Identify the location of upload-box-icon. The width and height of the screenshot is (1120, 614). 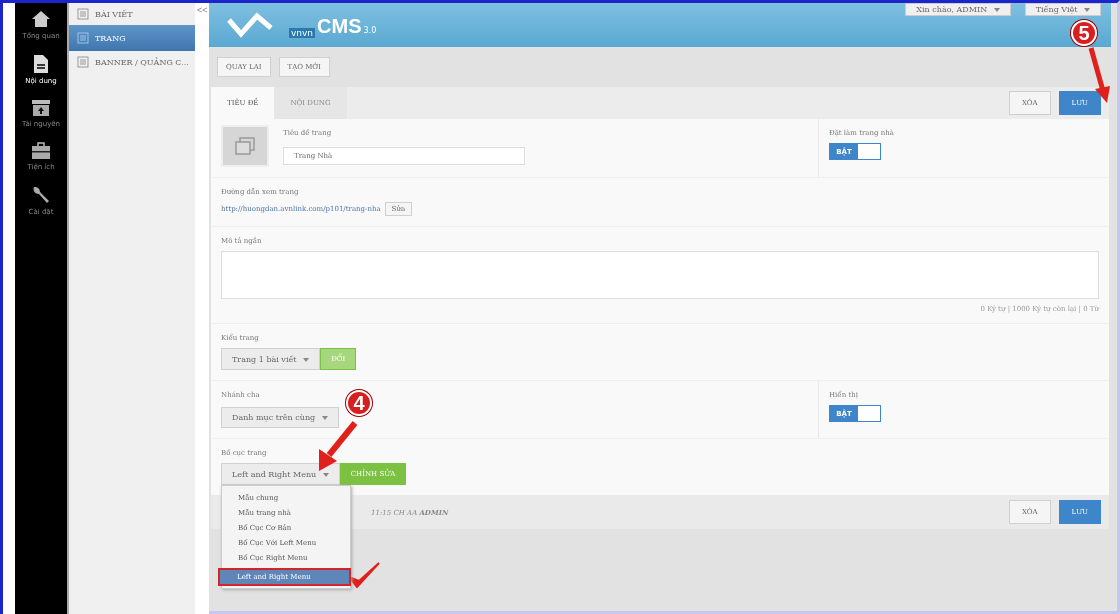
(41, 108).